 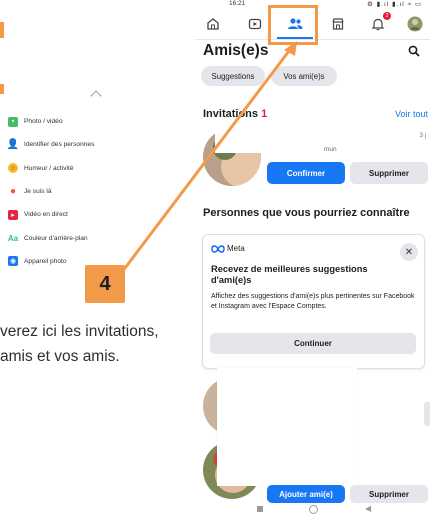 What do you see at coordinates (313, 343) in the screenshot?
I see `continue-button: Continuer` at bounding box center [313, 343].